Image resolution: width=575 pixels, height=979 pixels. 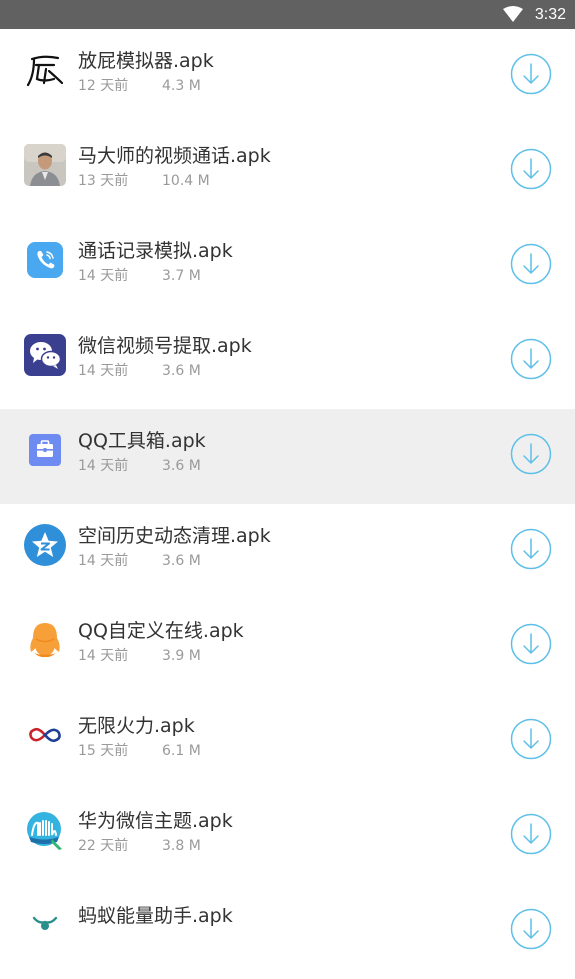 I want to click on file-meta: 15 天前 6.1 M, so click(x=139, y=751).